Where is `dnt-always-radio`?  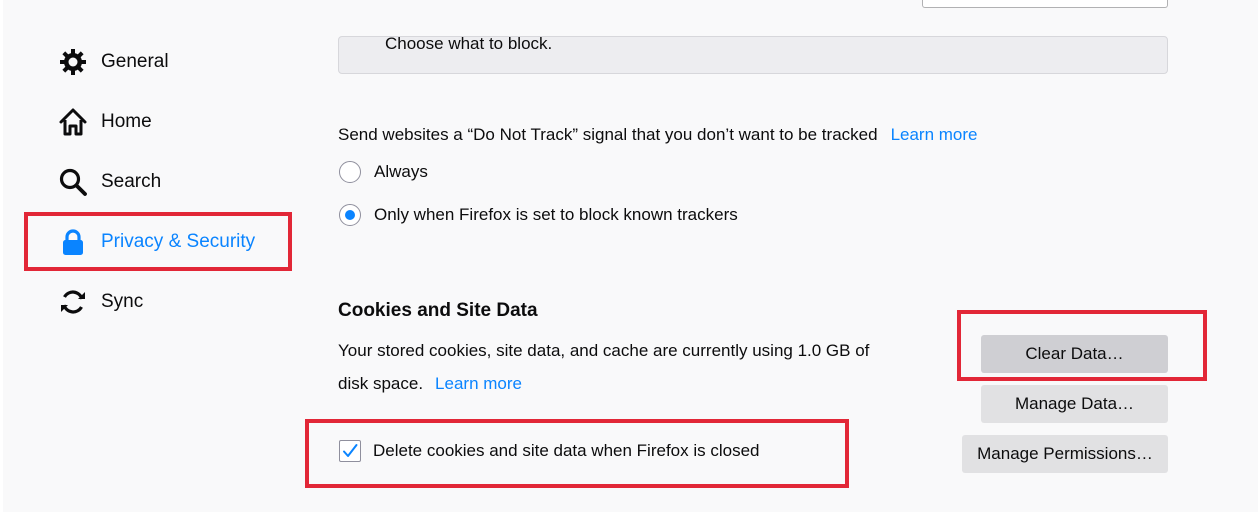 dnt-always-radio is located at coordinates (350, 172).